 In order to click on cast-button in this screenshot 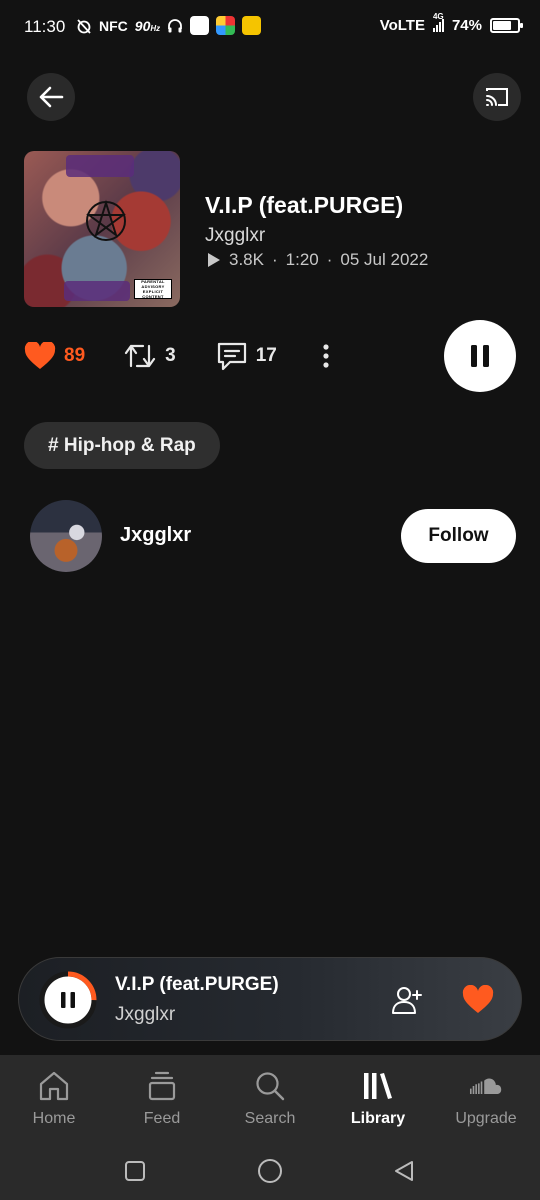, I will do `click(497, 97)`.